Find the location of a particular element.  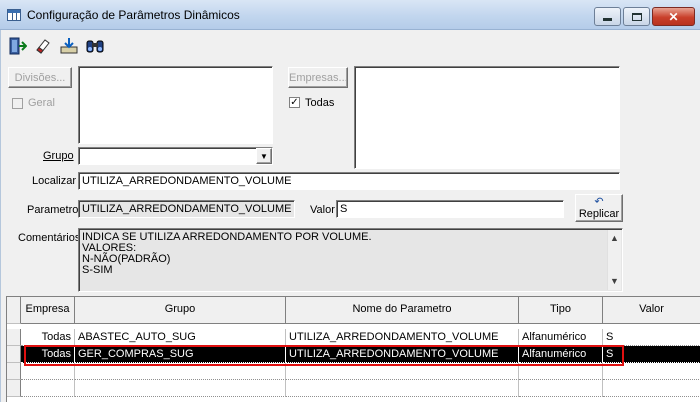

localizar-label: Localizar is located at coordinates (54, 181).